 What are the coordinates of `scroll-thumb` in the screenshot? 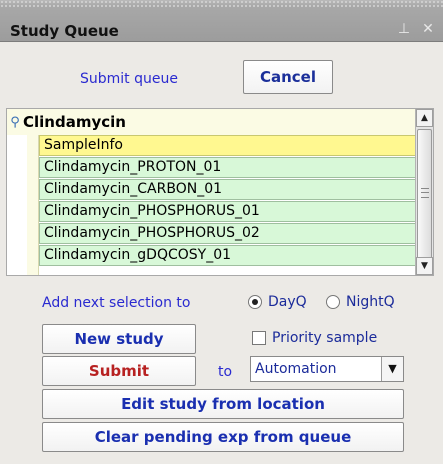 It's located at (424, 194).